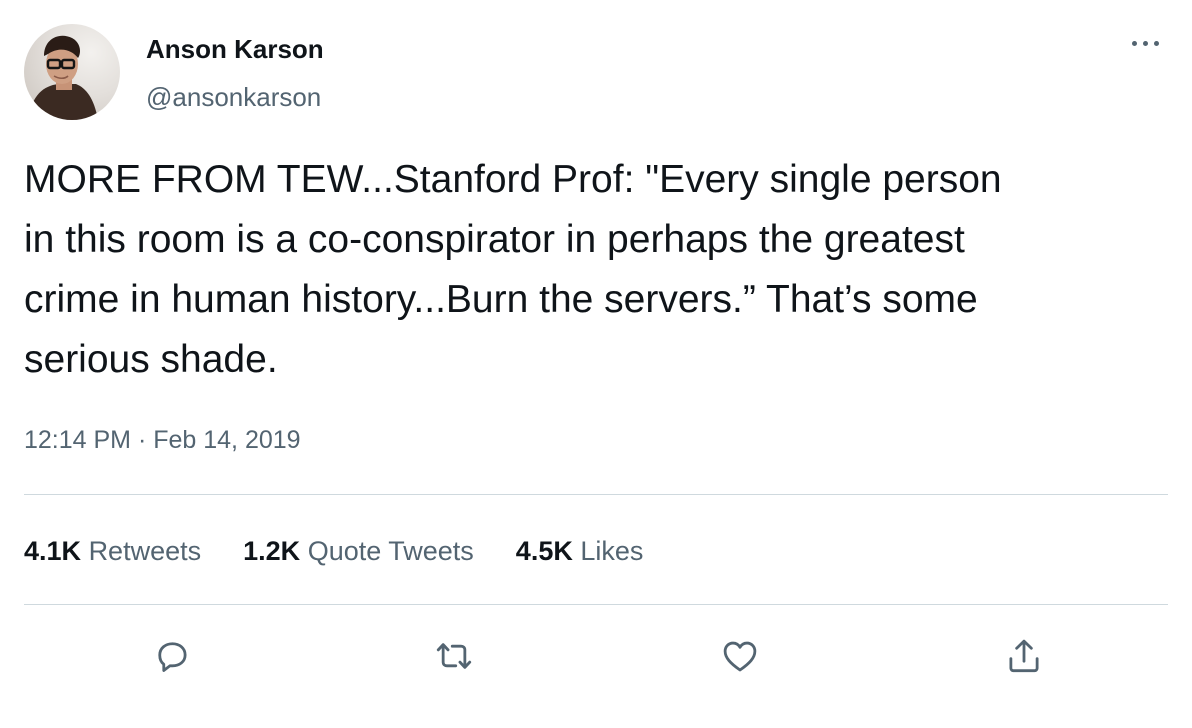 This screenshot has height=728, width=1192. I want to click on reply-icon, so click(172, 657).